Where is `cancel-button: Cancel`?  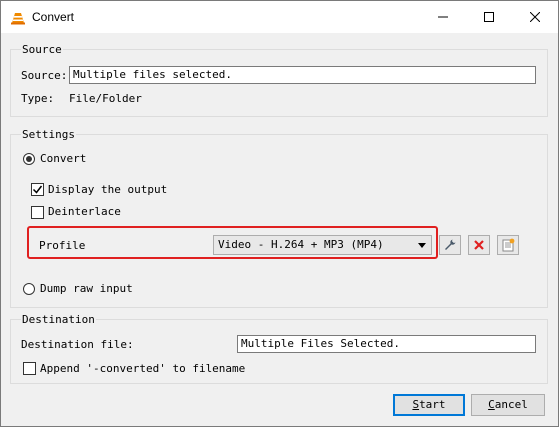 cancel-button: Cancel is located at coordinates (508, 405).